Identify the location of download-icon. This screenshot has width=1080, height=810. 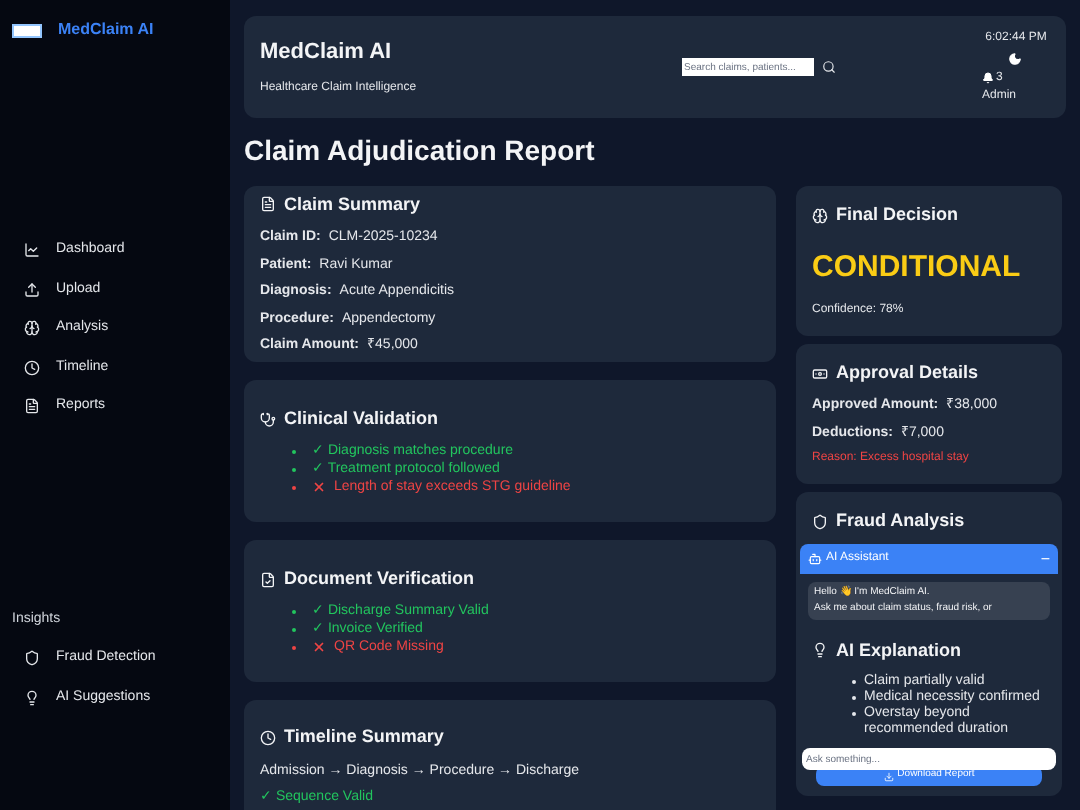
(888, 776).